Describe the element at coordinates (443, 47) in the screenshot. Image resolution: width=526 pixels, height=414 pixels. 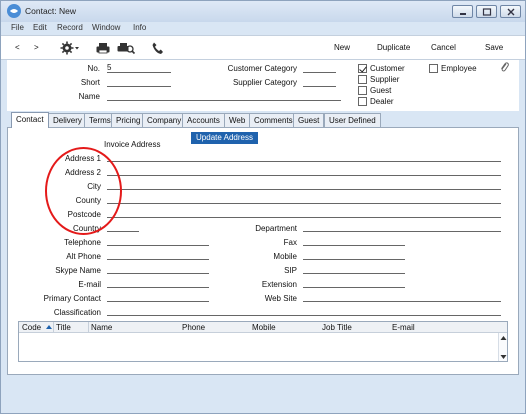
I see `cancel-button: Cancel` at that location.